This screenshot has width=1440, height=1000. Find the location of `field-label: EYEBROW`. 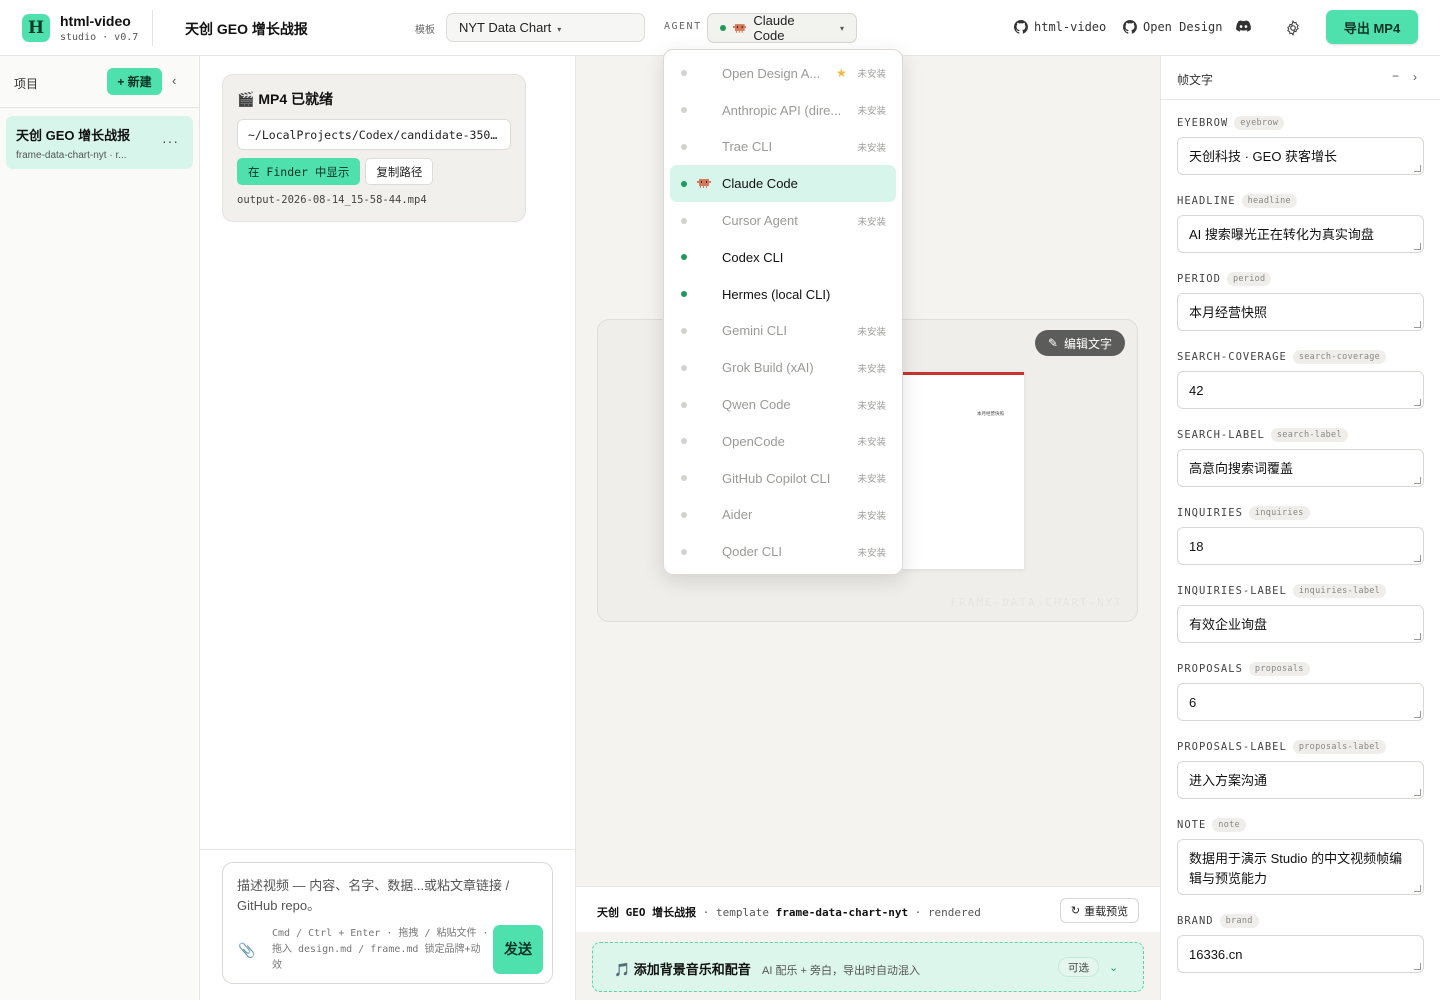

field-label: EYEBROW is located at coordinates (1203, 123).